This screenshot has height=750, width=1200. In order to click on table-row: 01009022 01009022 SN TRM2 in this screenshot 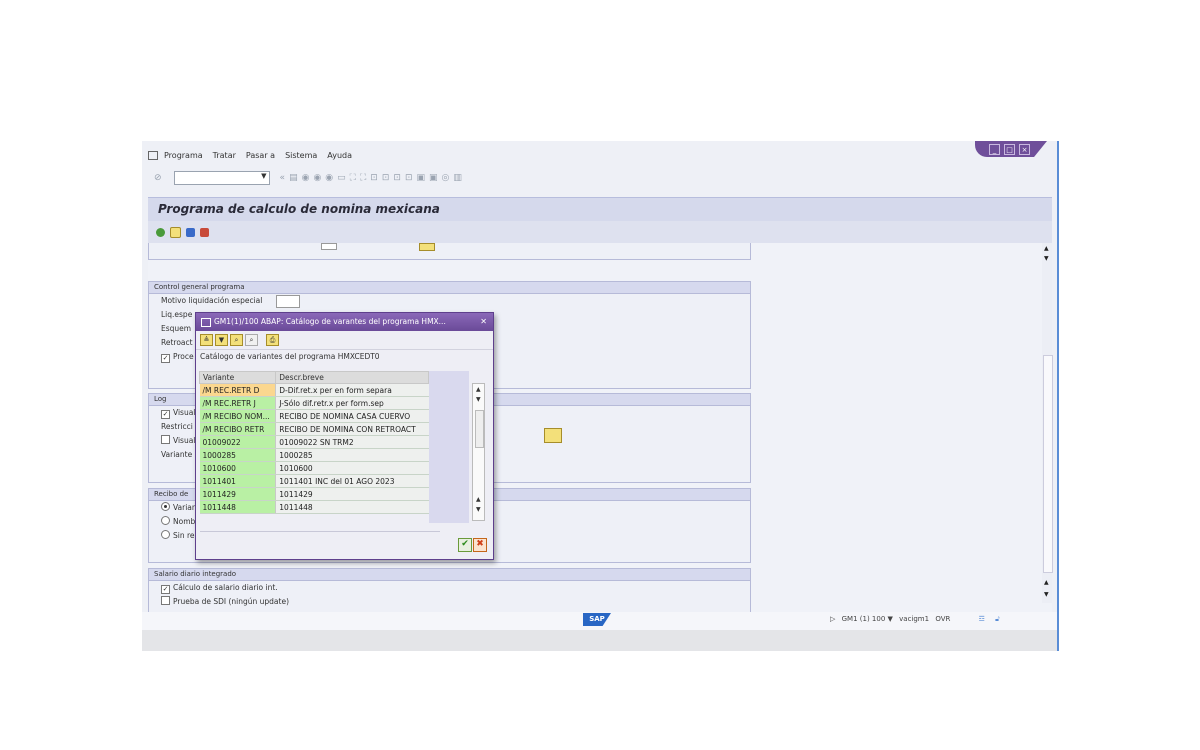, I will do `click(314, 442)`.